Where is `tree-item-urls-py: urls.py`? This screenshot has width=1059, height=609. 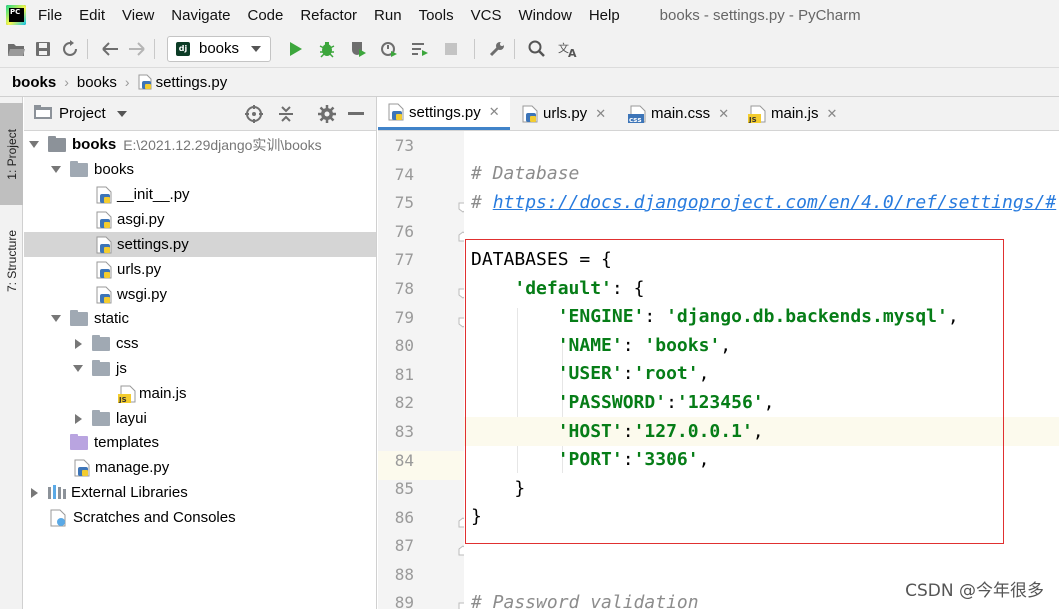 tree-item-urls-py: urls.py is located at coordinates (200, 269).